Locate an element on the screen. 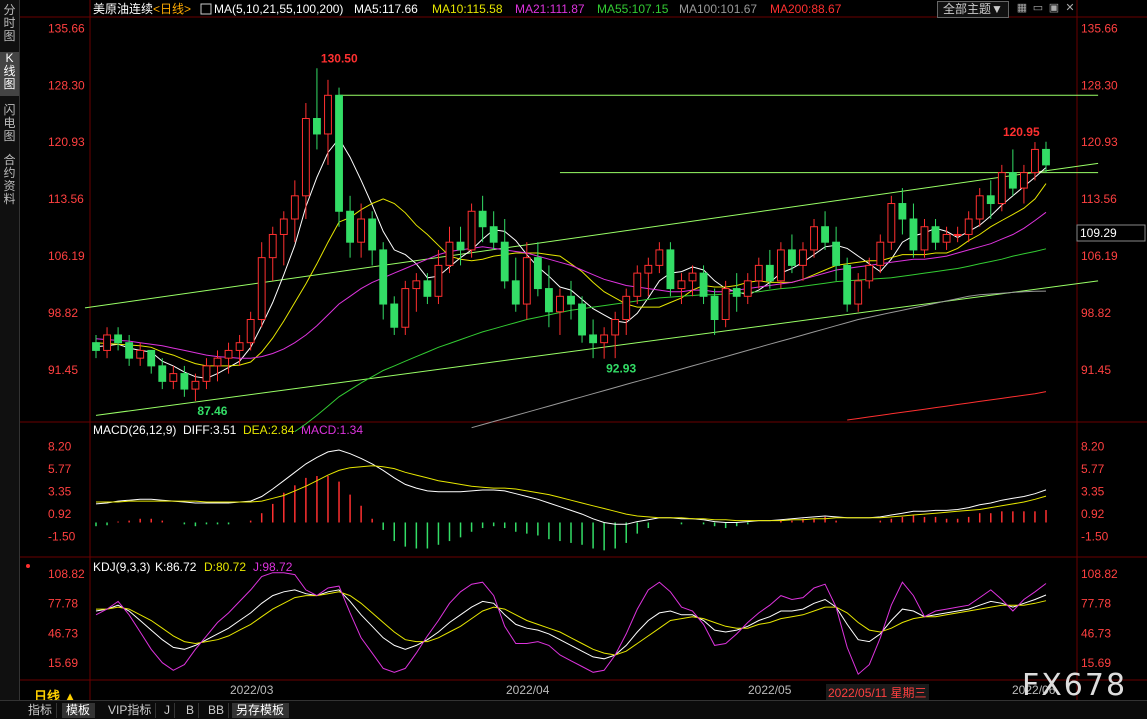 The width and height of the screenshot is (1147, 719). ma10-value: MA10:115.58 is located at coordinates (467, 9).